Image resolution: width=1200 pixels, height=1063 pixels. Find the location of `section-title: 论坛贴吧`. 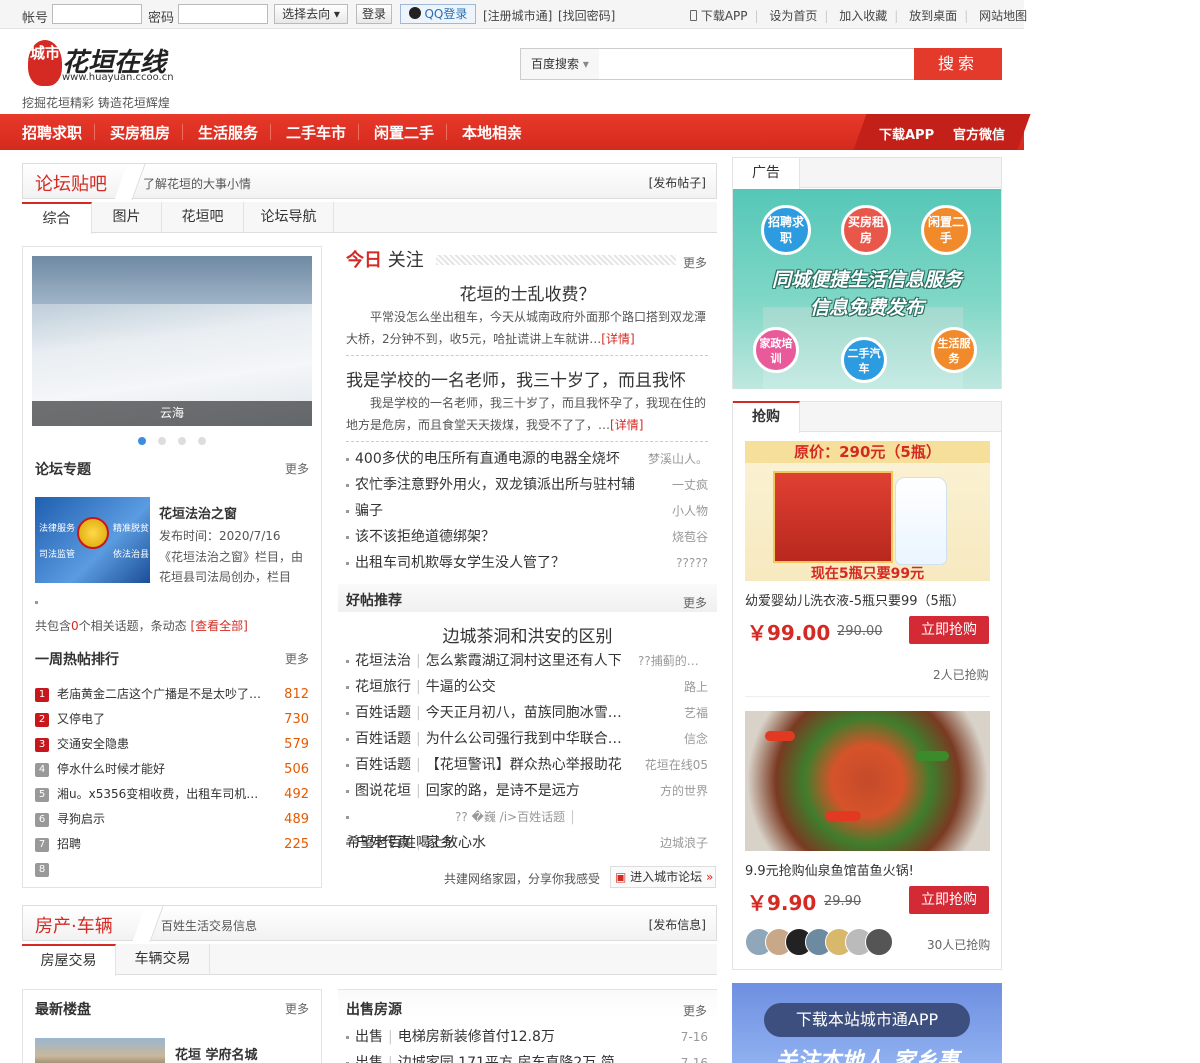

section-title: 论坛贴吧 is located at coordinates (71, 183).